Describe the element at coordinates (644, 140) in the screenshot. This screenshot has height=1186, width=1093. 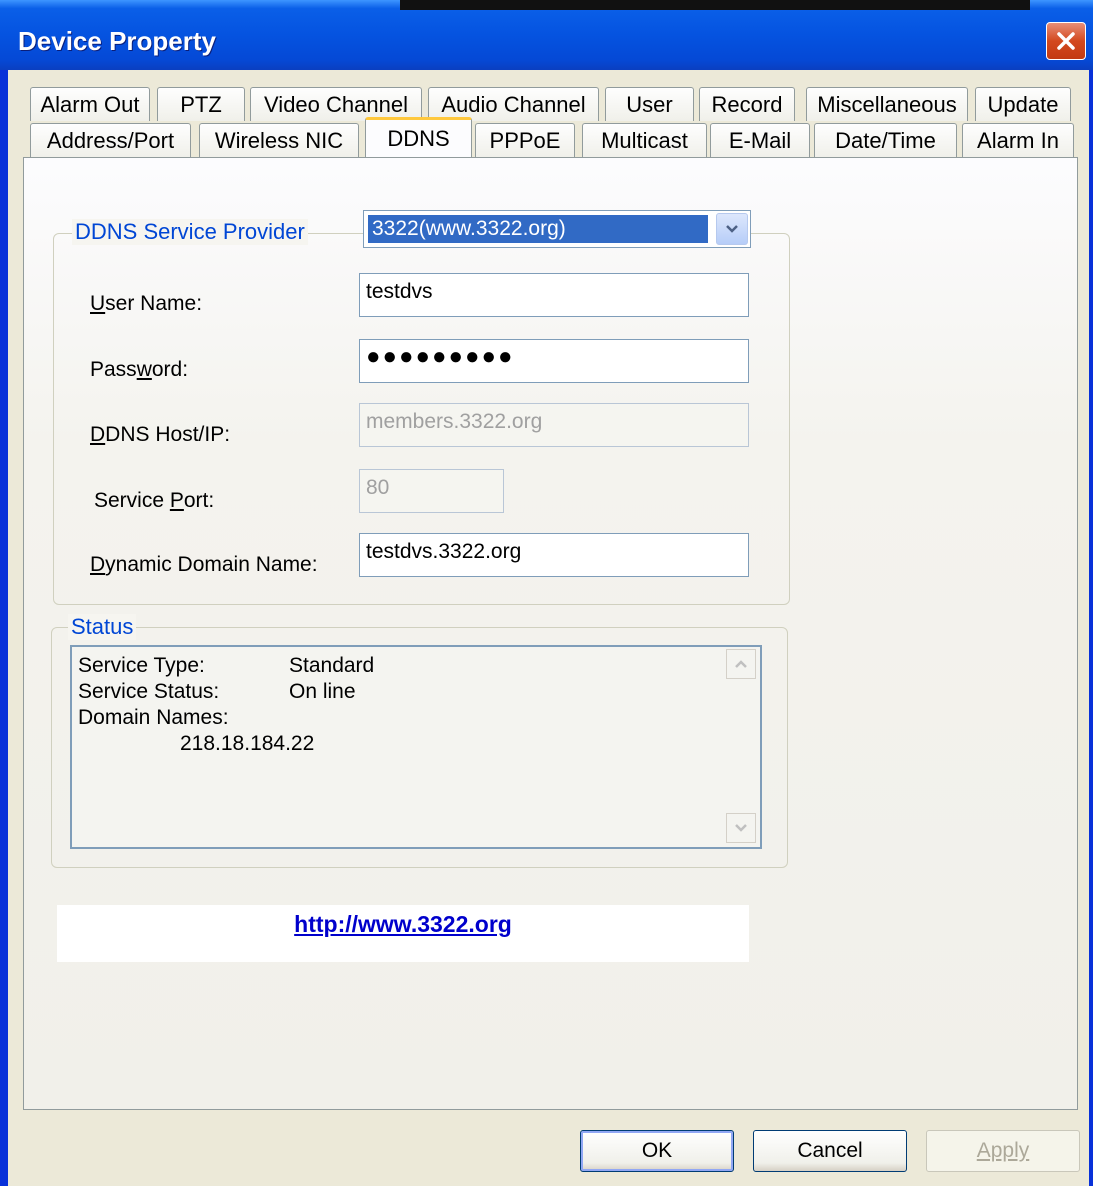
I see `tab-multicast: Multicast` at that location.